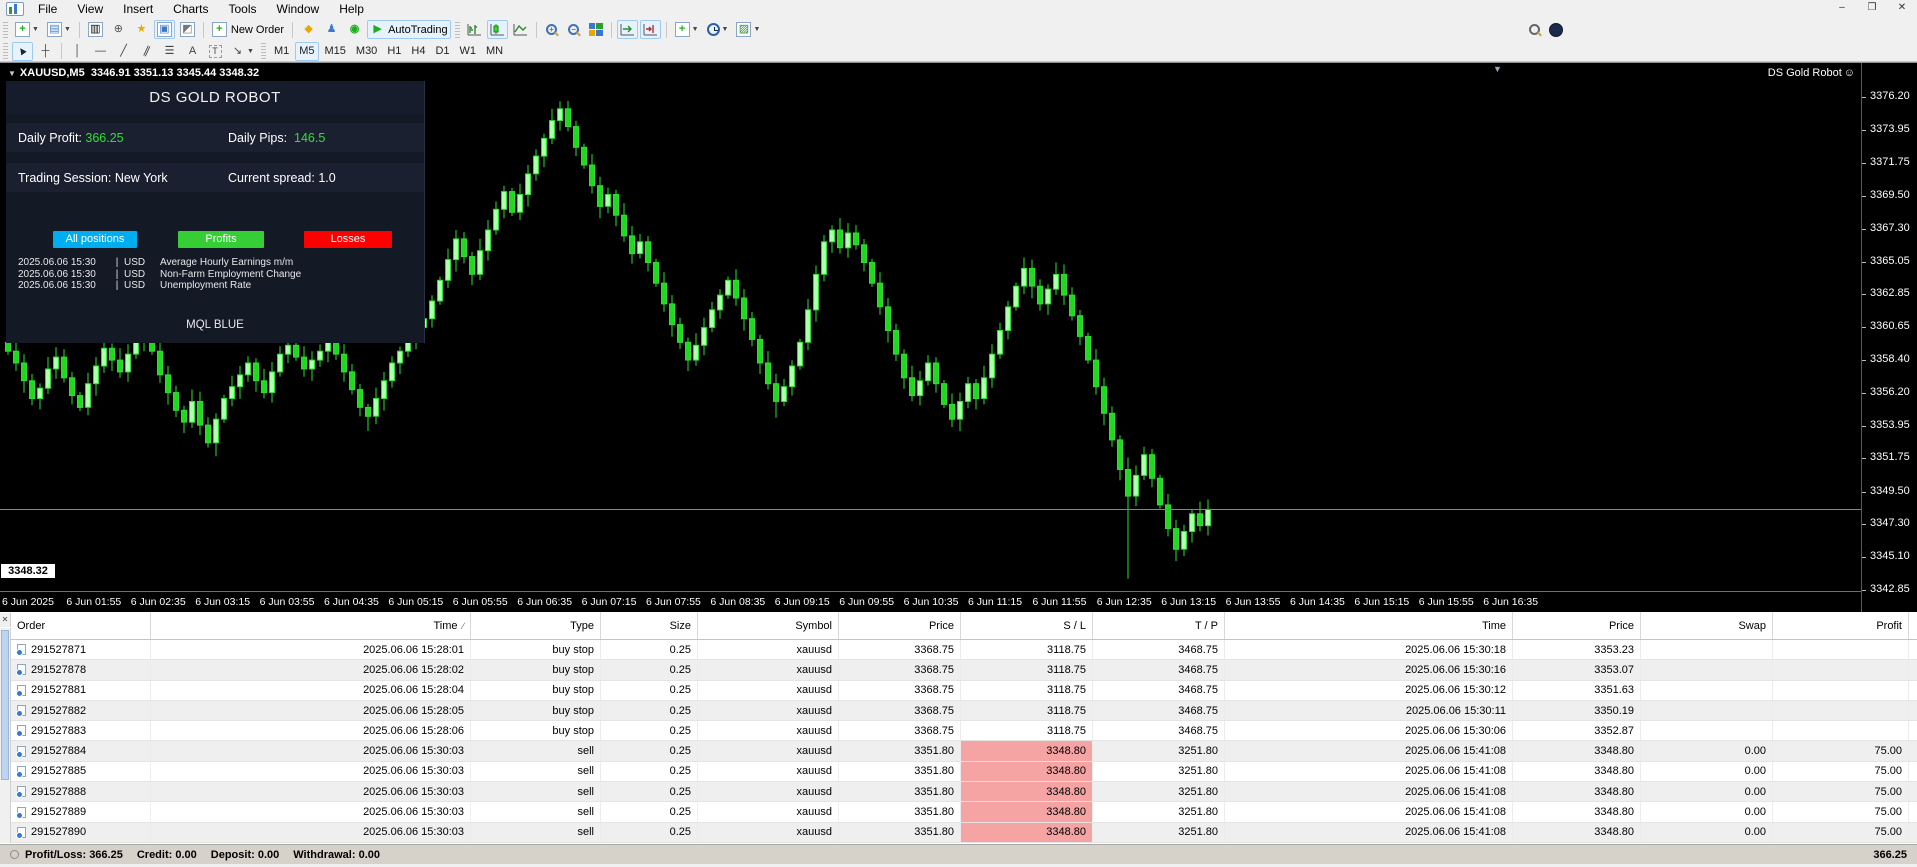 The width and height of the screenshot is (1917, 867). I want to click on timeframe-h4: H4, so click(418, 51).